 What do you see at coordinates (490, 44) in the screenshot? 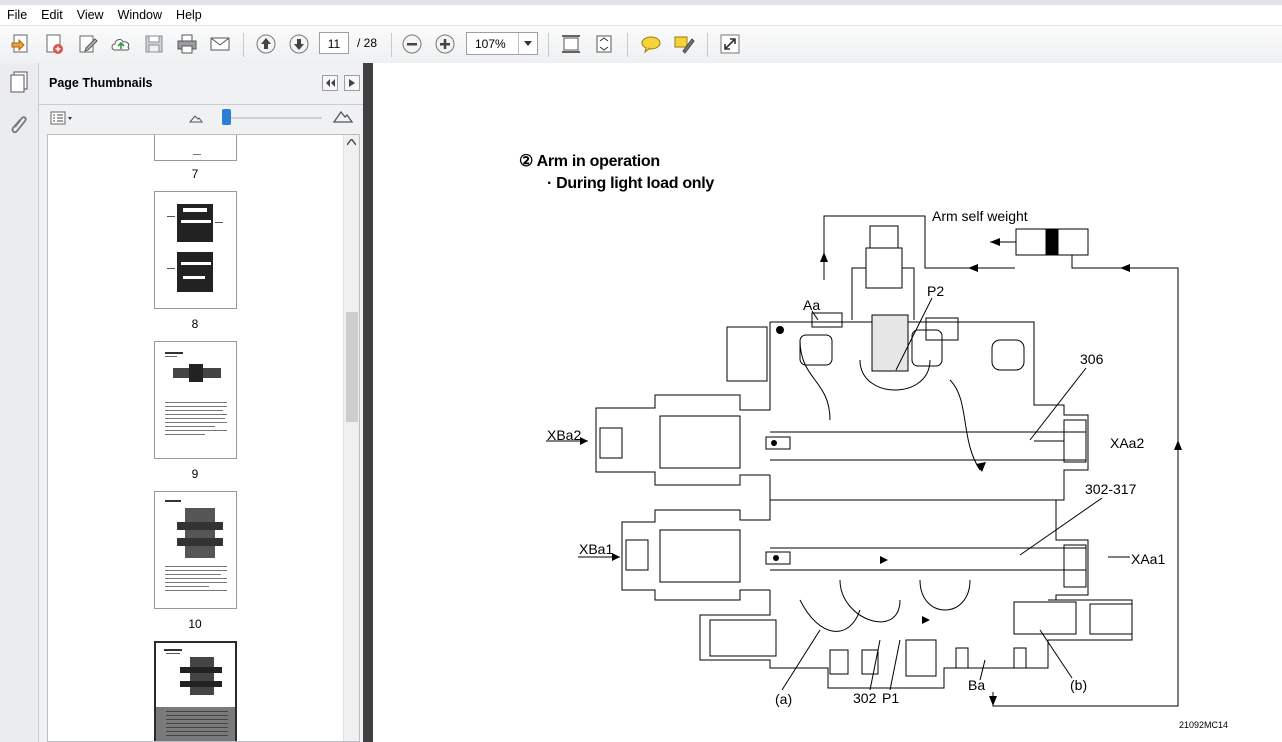
I see `zoom-value: 107%` at bounding box center [490, 44].